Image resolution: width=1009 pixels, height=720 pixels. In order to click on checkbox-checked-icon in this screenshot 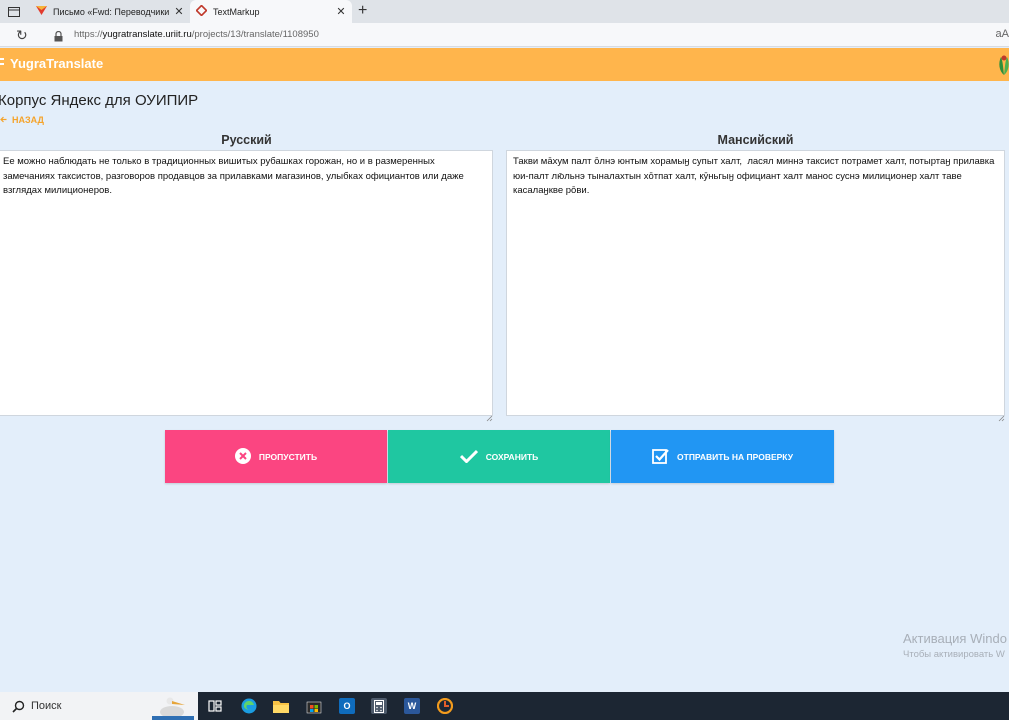, I will do `click(660, 457)`.